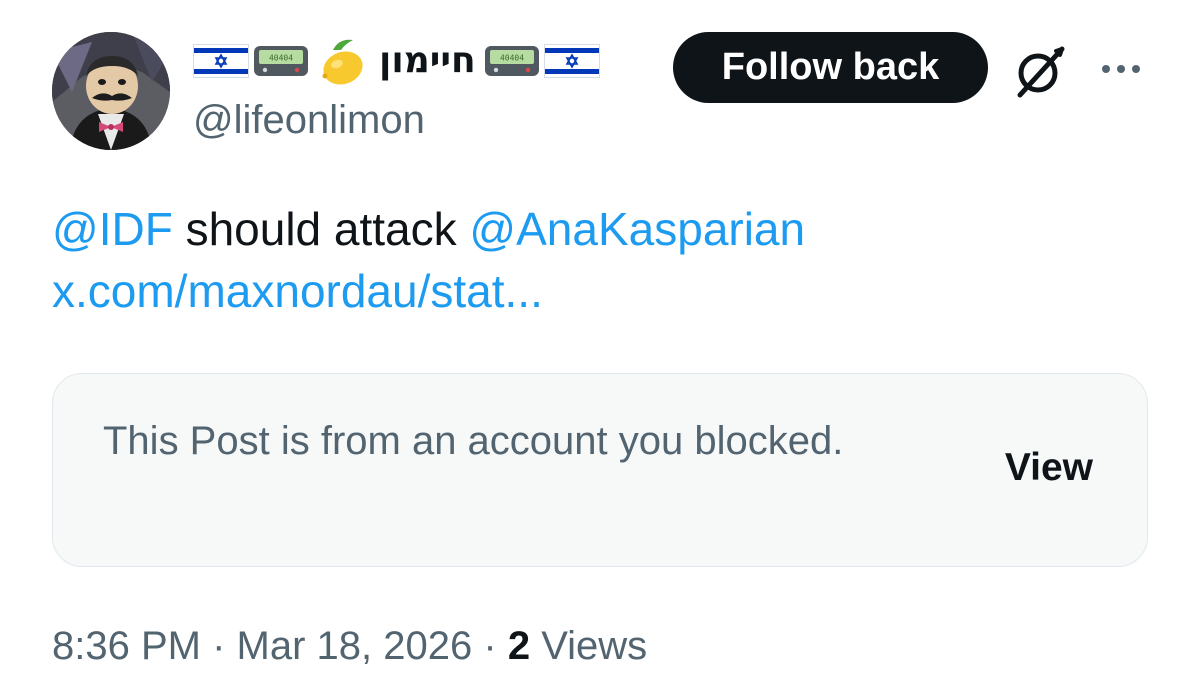  What do you see at coordinates (321, 229) in the screenshot?
I see `post-text-body: should attack` at bounding box center [321, 229].